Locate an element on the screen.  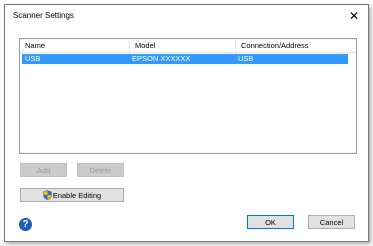
list-item: USB EPSON XXXXXX USB is located at coordinates (185, 59).